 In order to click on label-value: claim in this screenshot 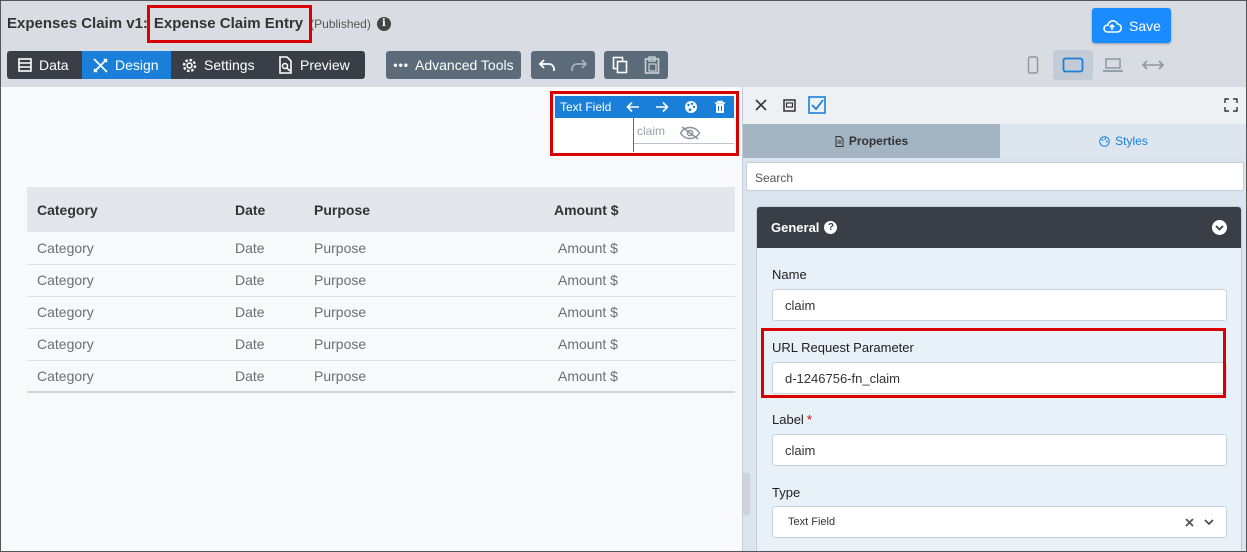, I will do `click(800, 450)`.